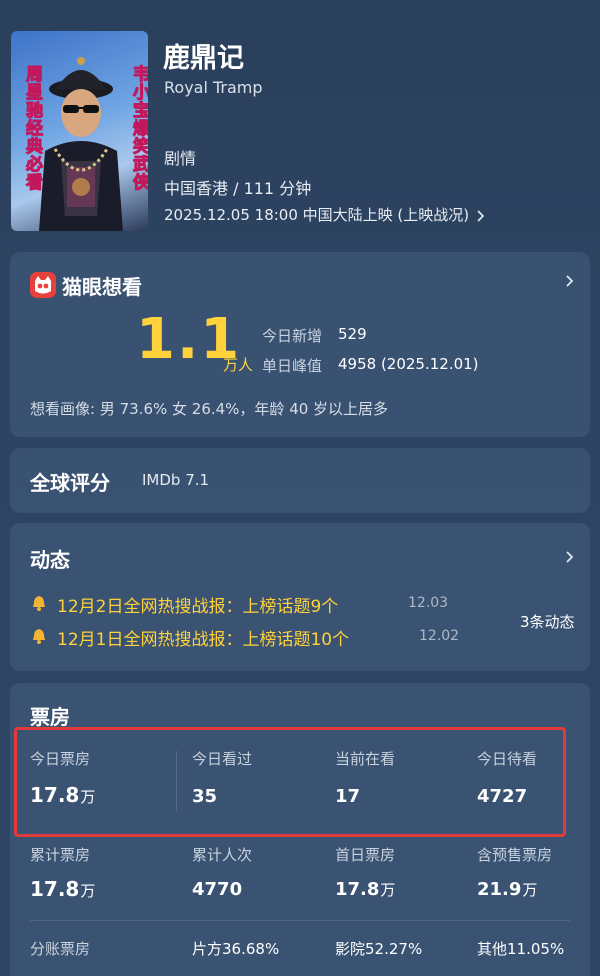 The width and height of the screenshot is (600, 976). What do you see at coordinates (428, 603) in the screenshot?
I see `dynamic-item-date: 12.03` at bounding box center [428, 603].